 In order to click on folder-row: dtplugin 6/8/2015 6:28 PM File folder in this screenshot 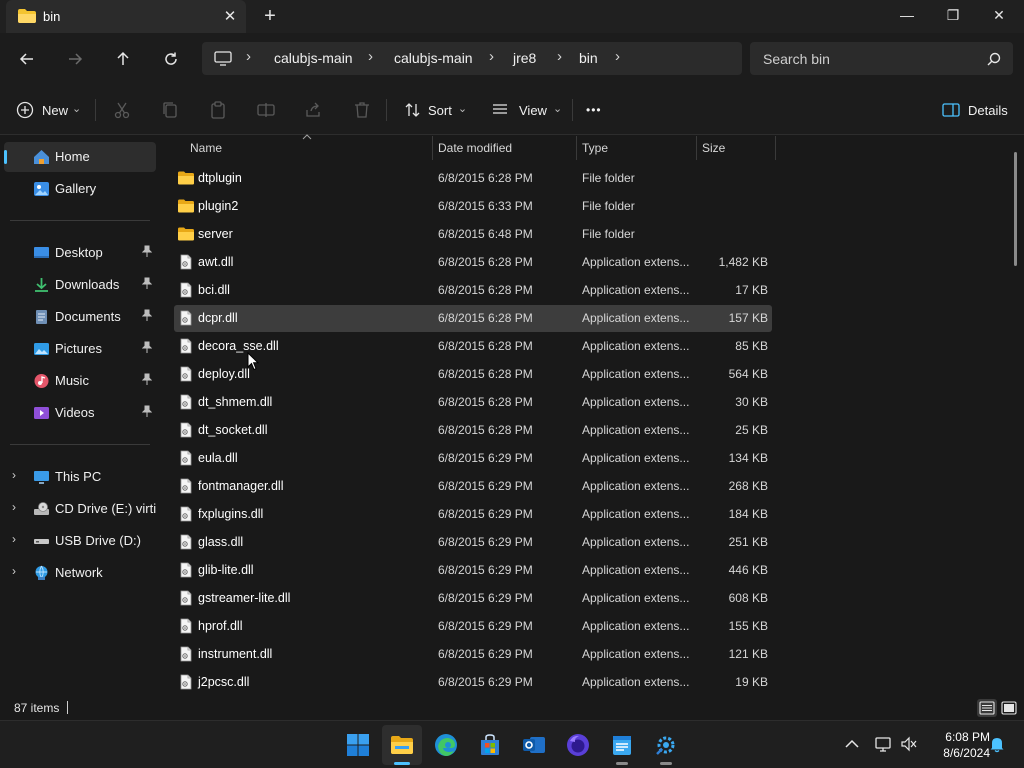, I will do `click(473, 178)`.